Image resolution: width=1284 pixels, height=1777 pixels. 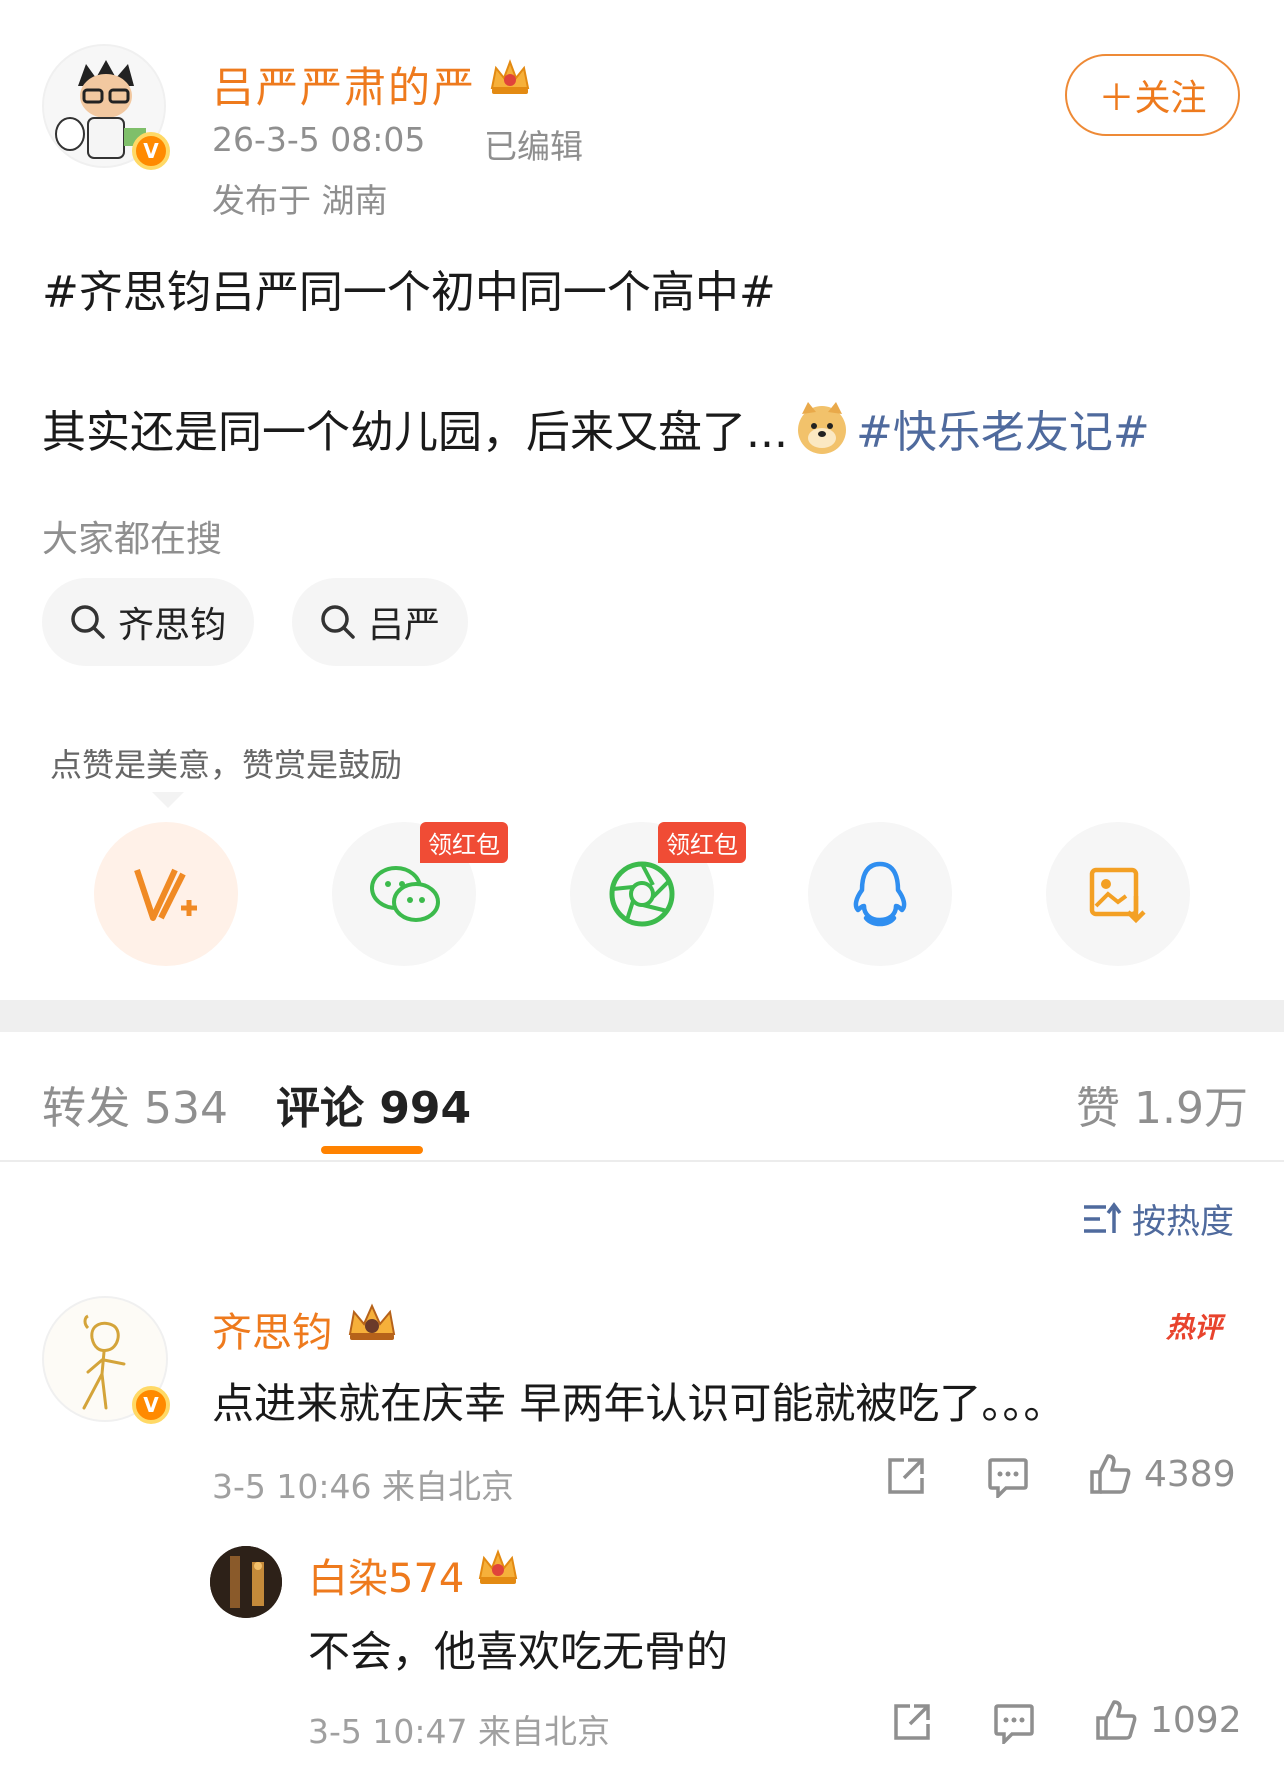 I want to click on comment-meta: 3-5 10:46 来自北京, so click(x=363, y=1486).